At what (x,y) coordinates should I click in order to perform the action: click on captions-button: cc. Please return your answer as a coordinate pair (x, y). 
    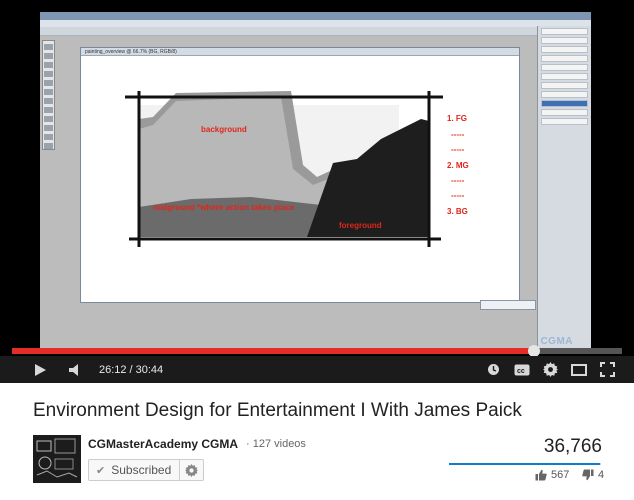
    Looking at the image, I should click on (522, 369).